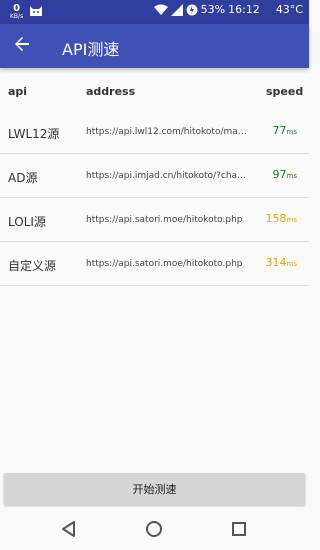 The width and height of the screenshot is (320, 550). Describe the element at coordinates (69, 529) in the screenshot. I see `nav-back-button` at that location.